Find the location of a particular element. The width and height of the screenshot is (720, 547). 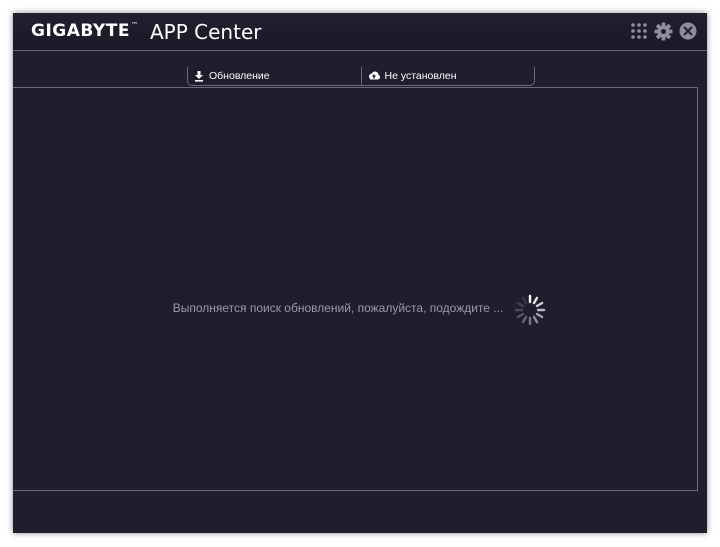

tab-label: Не установлен is located at coordinates (420, 76).